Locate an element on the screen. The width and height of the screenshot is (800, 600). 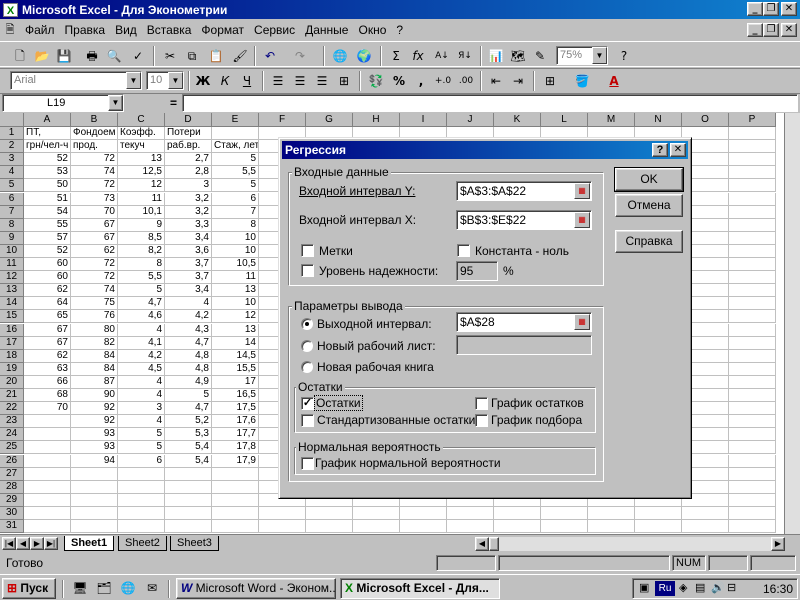
comma-button: , is located at coordinates (421, 81).